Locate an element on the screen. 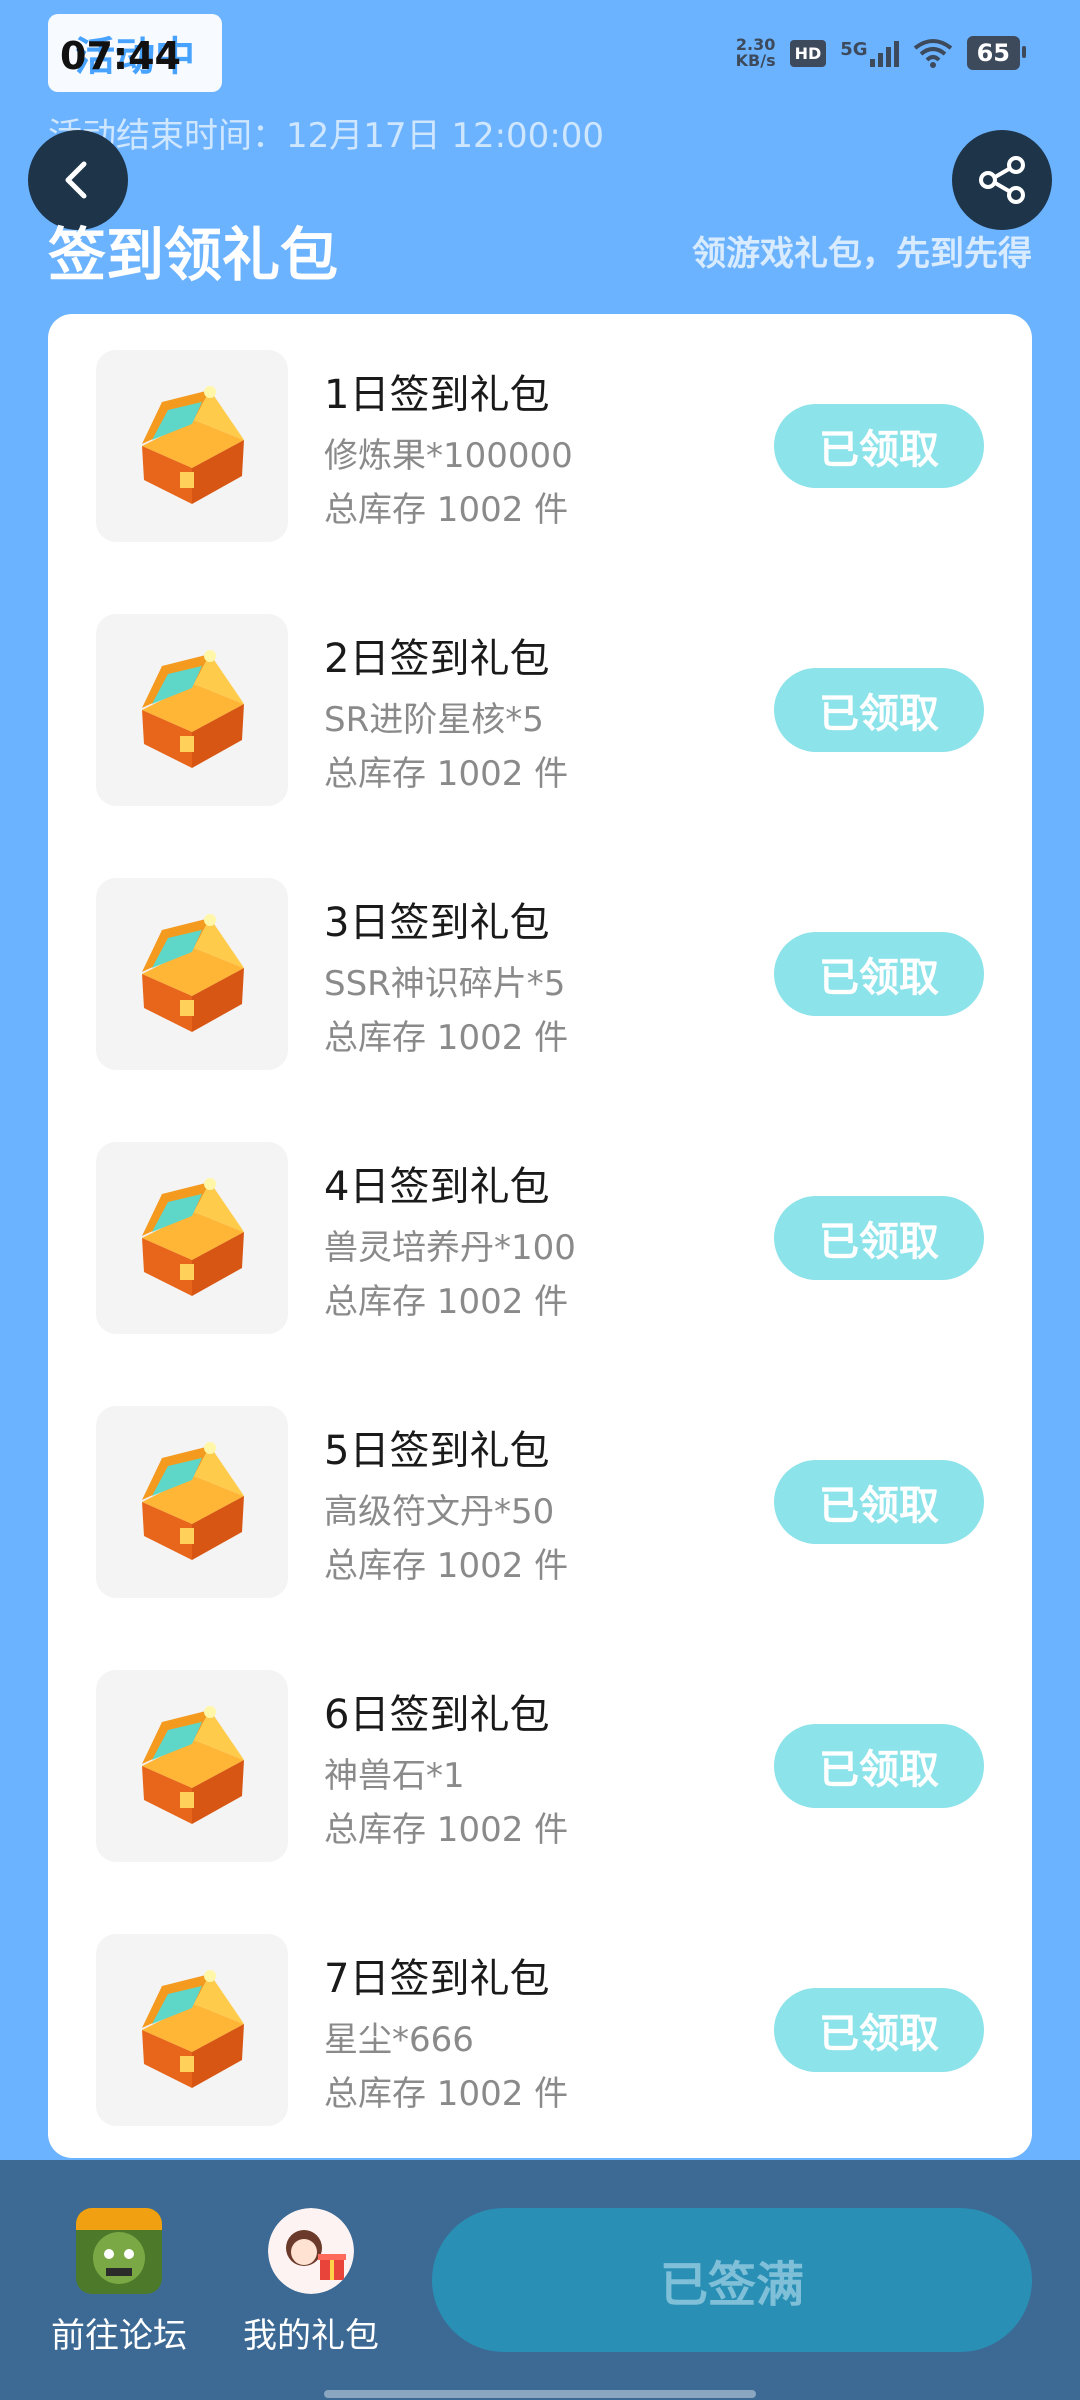 This screenshot has height=2400, width=1080. my-gifts-button: 我的礼包 is located at coordinates (311, 2282).